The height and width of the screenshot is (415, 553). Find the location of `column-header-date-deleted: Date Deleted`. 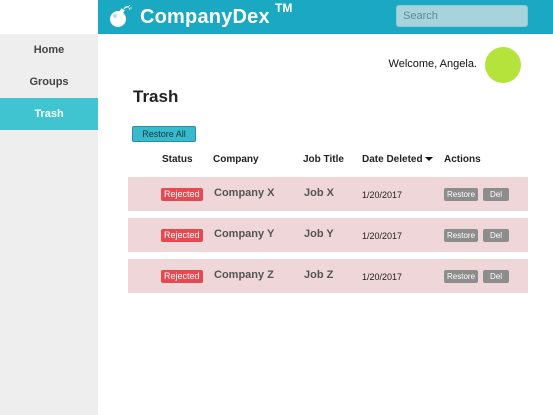

column-header-date-deleted: Date Deleted is located at coordinates (397, 159).